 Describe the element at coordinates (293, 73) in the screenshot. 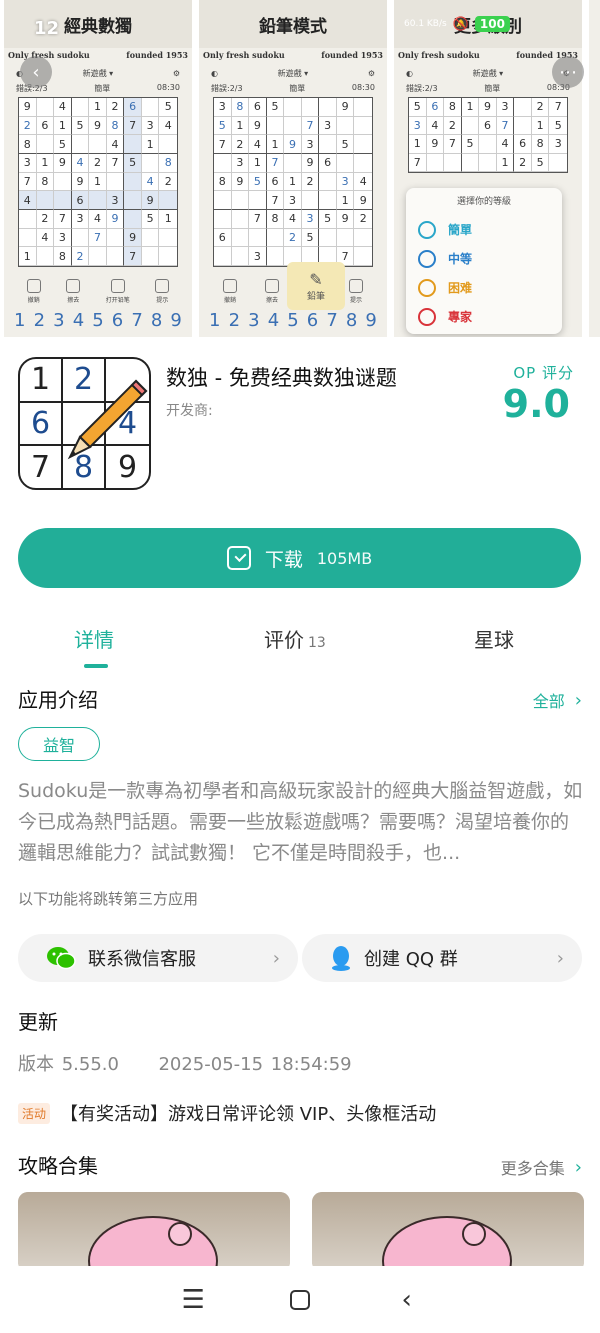

I see `new-game-label: 新遊戲 ▾` at that location.